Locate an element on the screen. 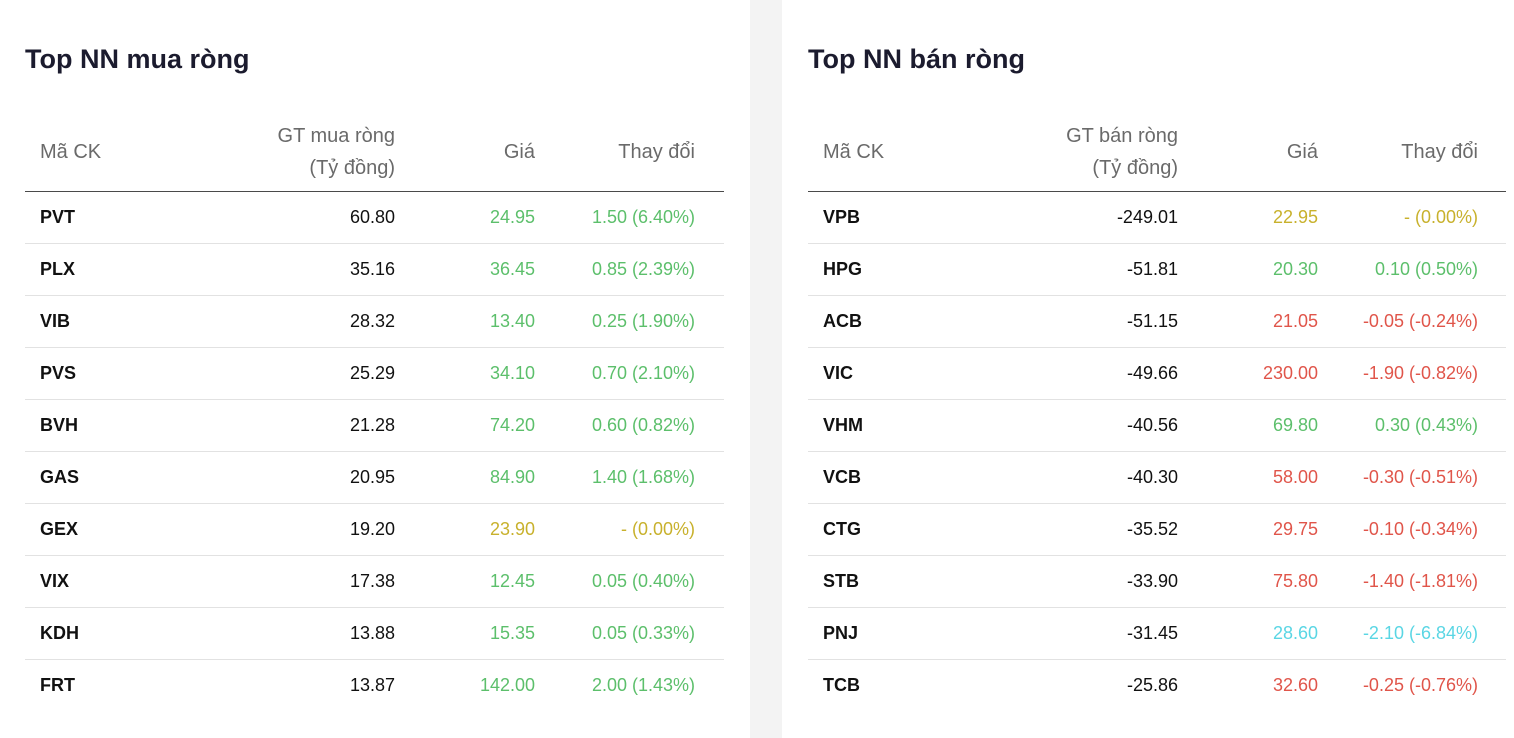 This screenshot has width=1514, height=738. stock-symbol: VHM is located at coordinates (883, 425).